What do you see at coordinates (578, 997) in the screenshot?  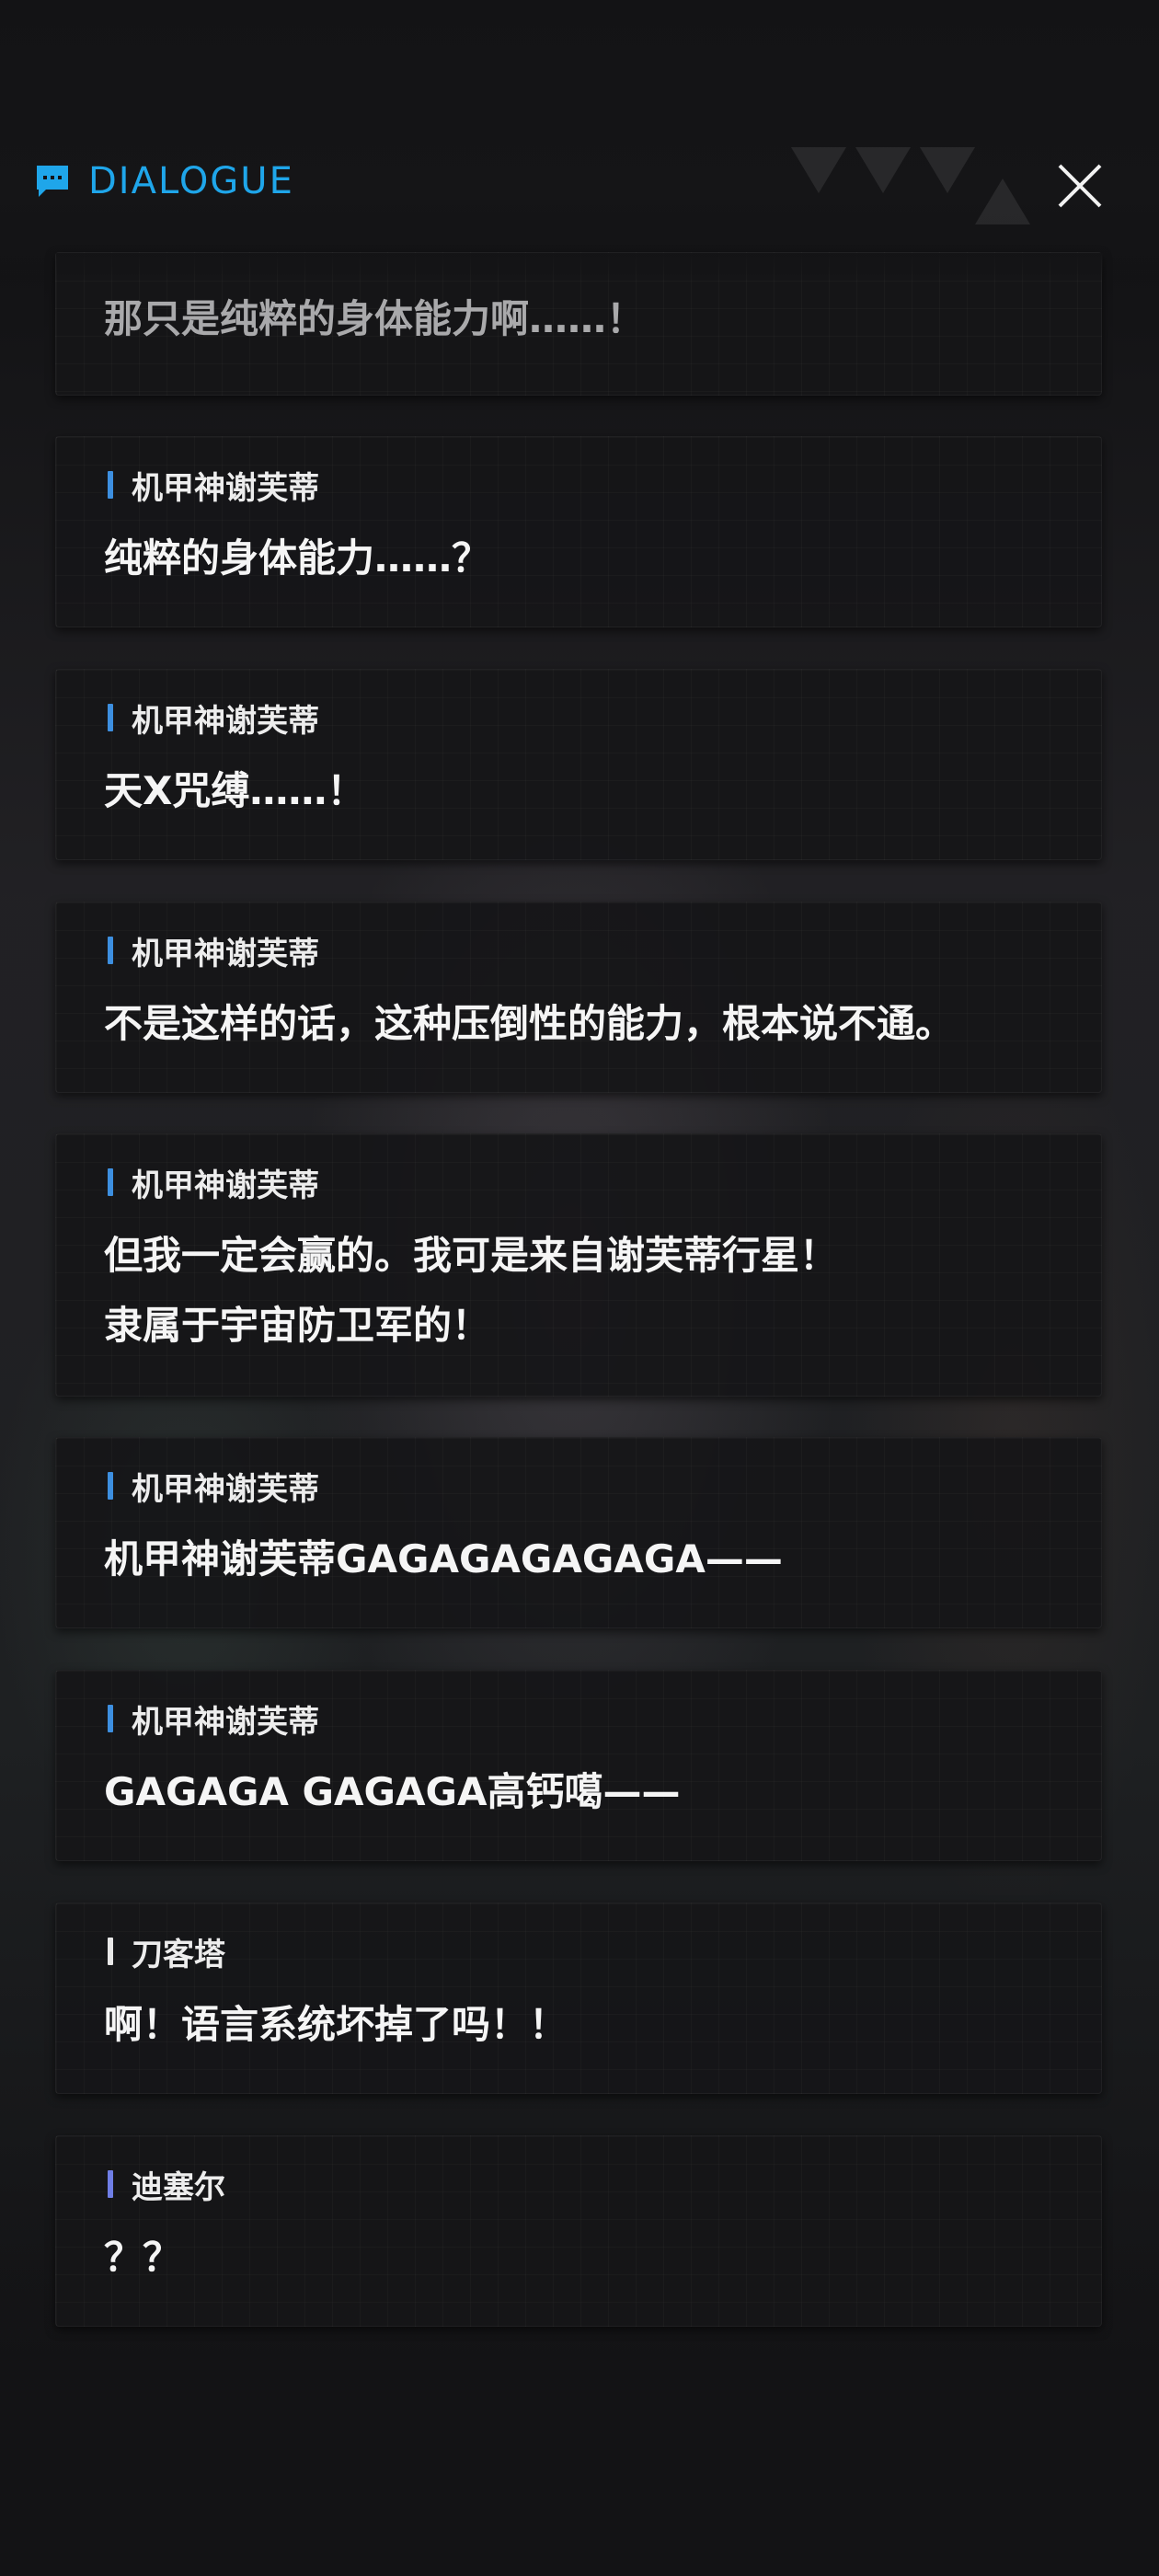 I see `dialogue-entry: 机甲神谢芙蒂 不是这样的话，这种压倒性的能力，根本说不通。` at bounding box center [578, 997].